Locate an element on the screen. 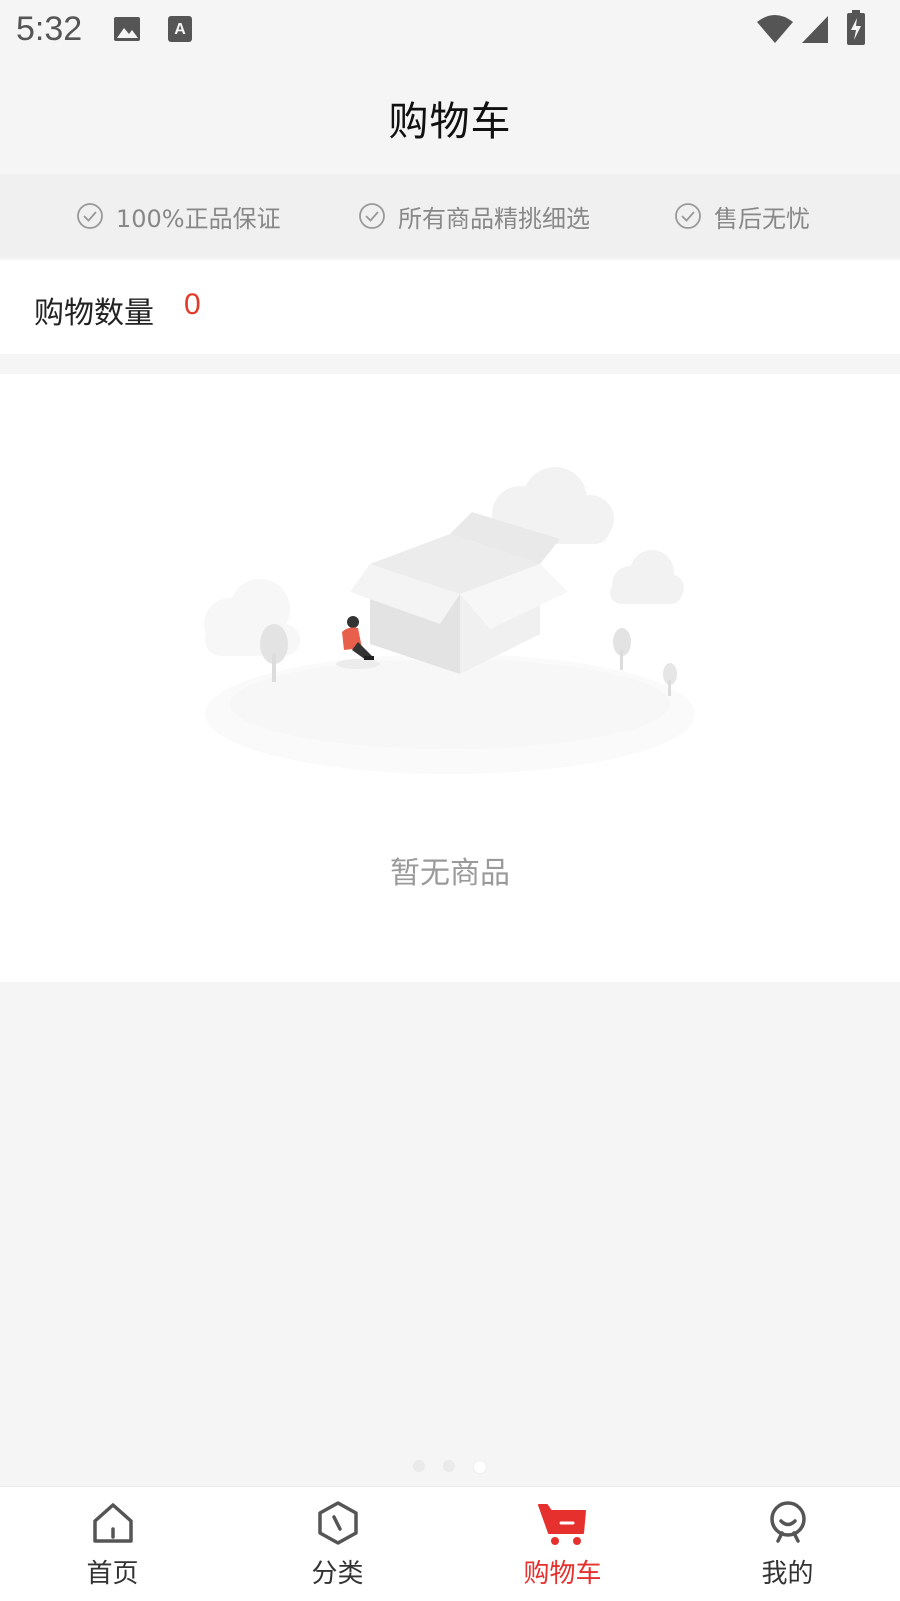  signal-icon is located at coordinates (815, 31).